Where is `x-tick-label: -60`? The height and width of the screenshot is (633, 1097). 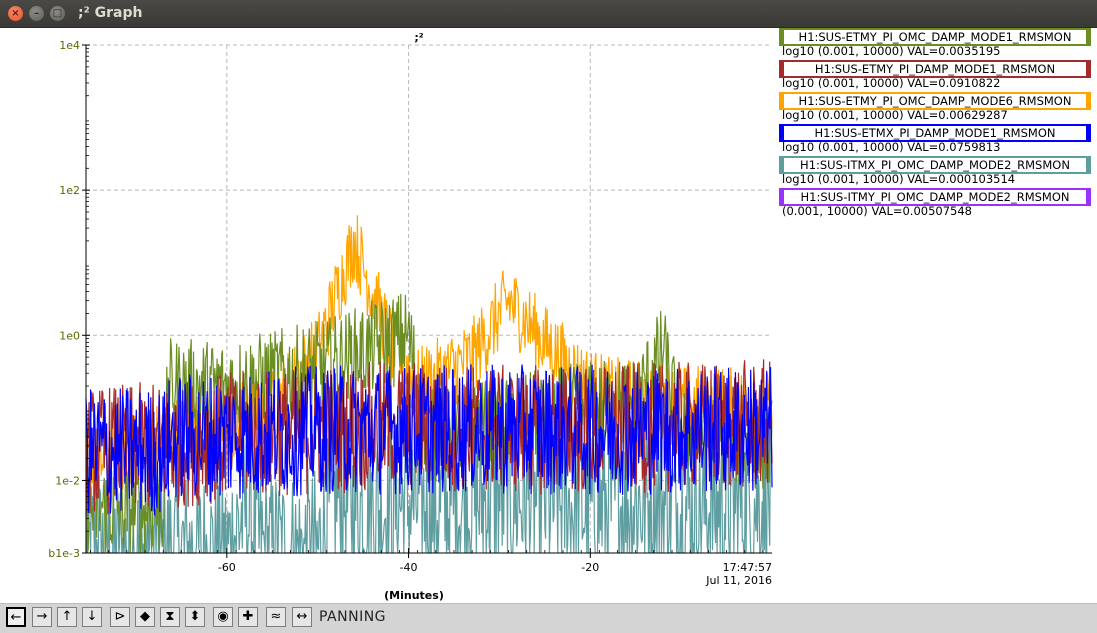
x-tick-label: -60 is located at coordinates (227, 567).